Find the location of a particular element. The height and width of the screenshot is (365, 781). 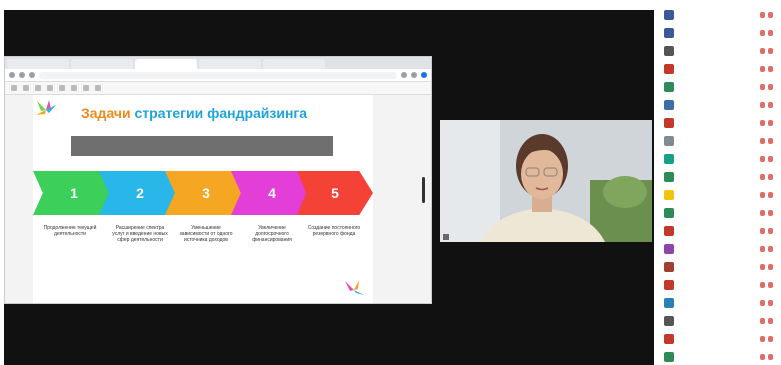

decorative-burst-icon is located at coordinates (46, 107).